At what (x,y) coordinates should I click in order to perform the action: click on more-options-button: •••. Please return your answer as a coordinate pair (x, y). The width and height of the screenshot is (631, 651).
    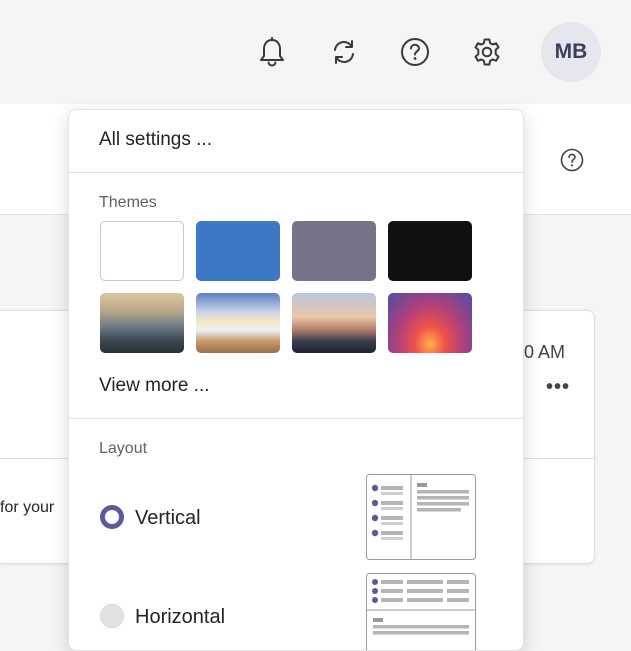
    Looking at the image, I should click on (558, 387).